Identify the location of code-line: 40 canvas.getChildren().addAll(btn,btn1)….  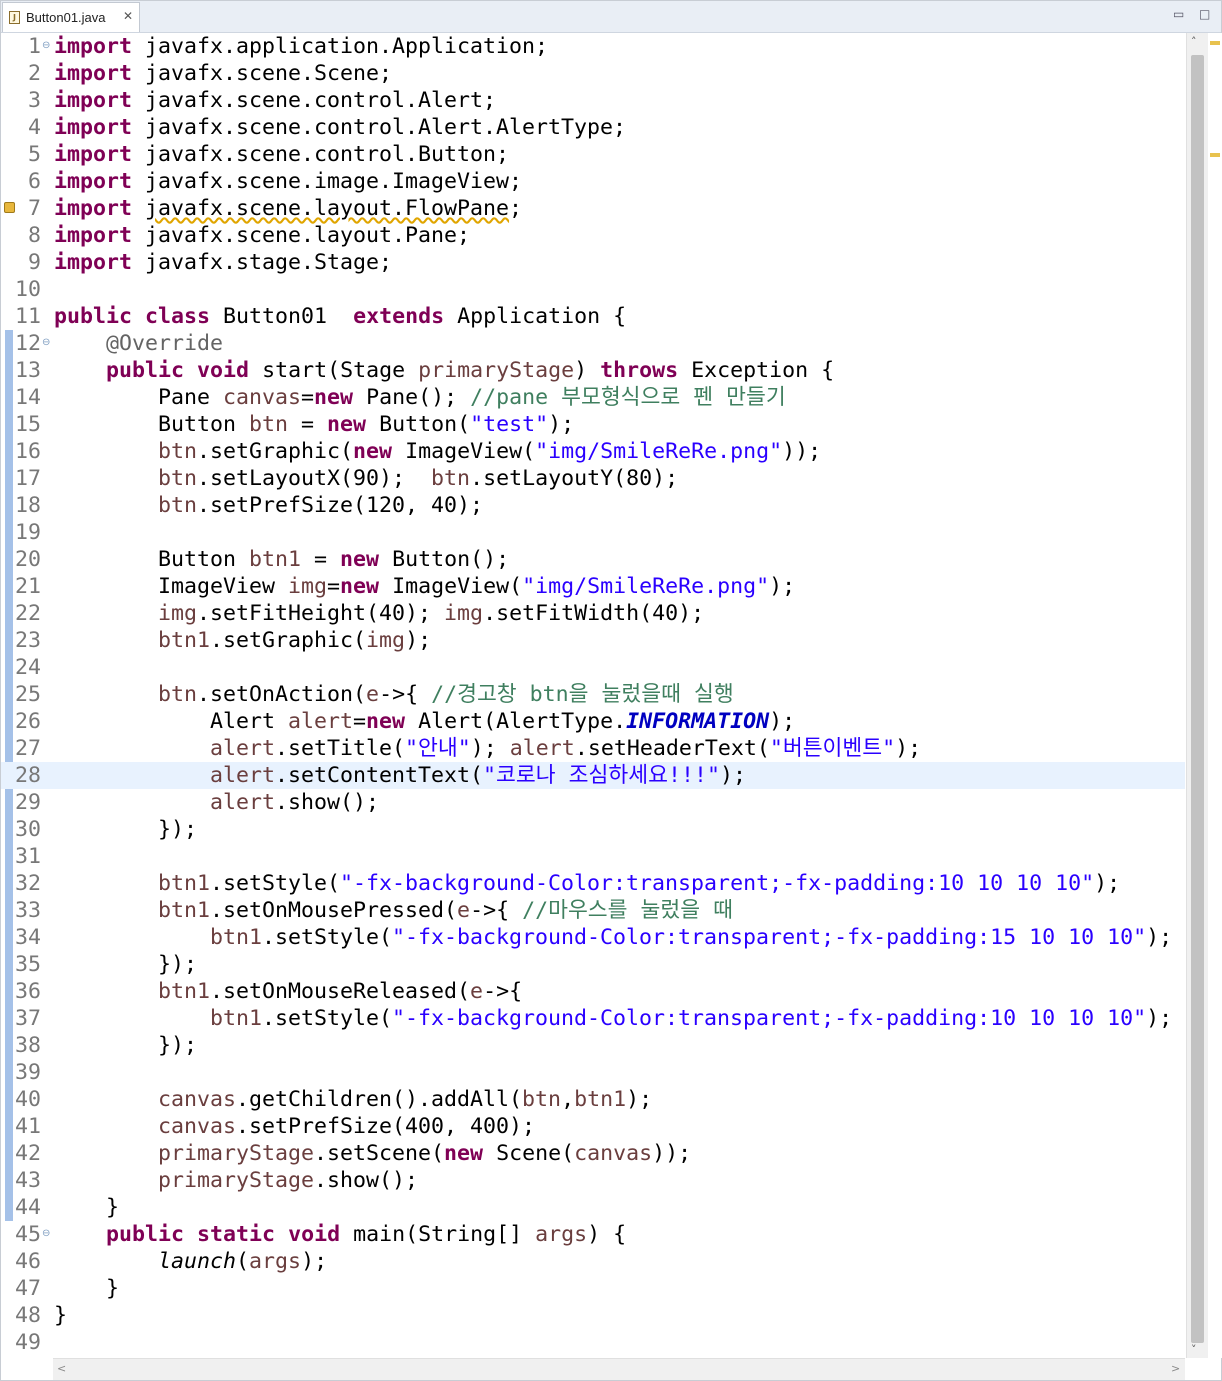
(593, 1099).